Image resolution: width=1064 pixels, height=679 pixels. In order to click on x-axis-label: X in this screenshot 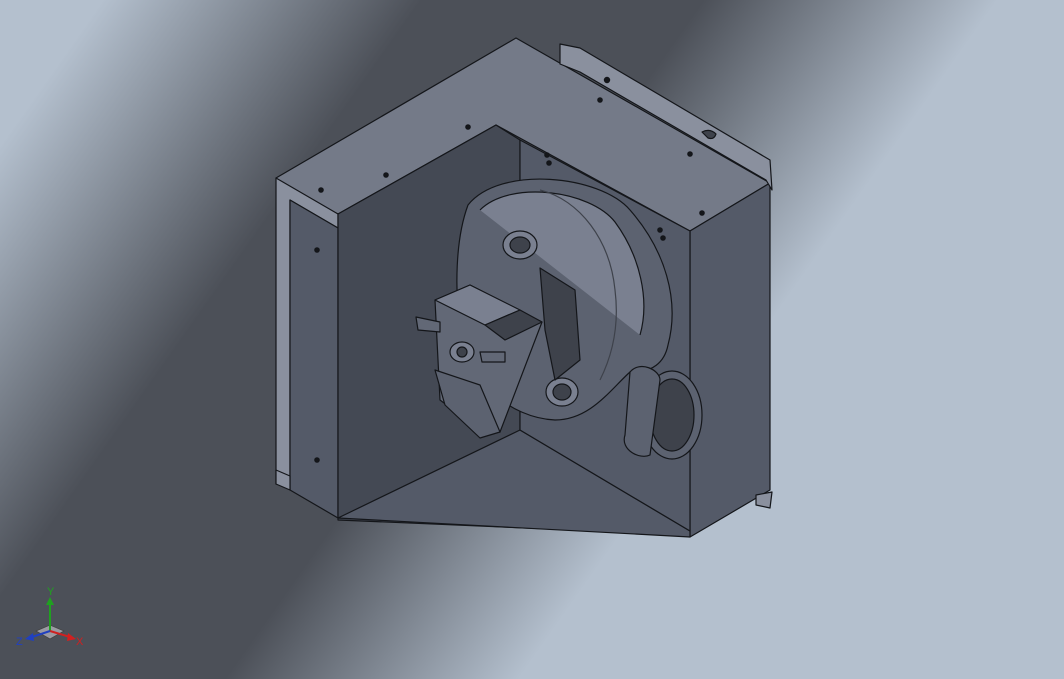, I will do `click(80, 642)`.